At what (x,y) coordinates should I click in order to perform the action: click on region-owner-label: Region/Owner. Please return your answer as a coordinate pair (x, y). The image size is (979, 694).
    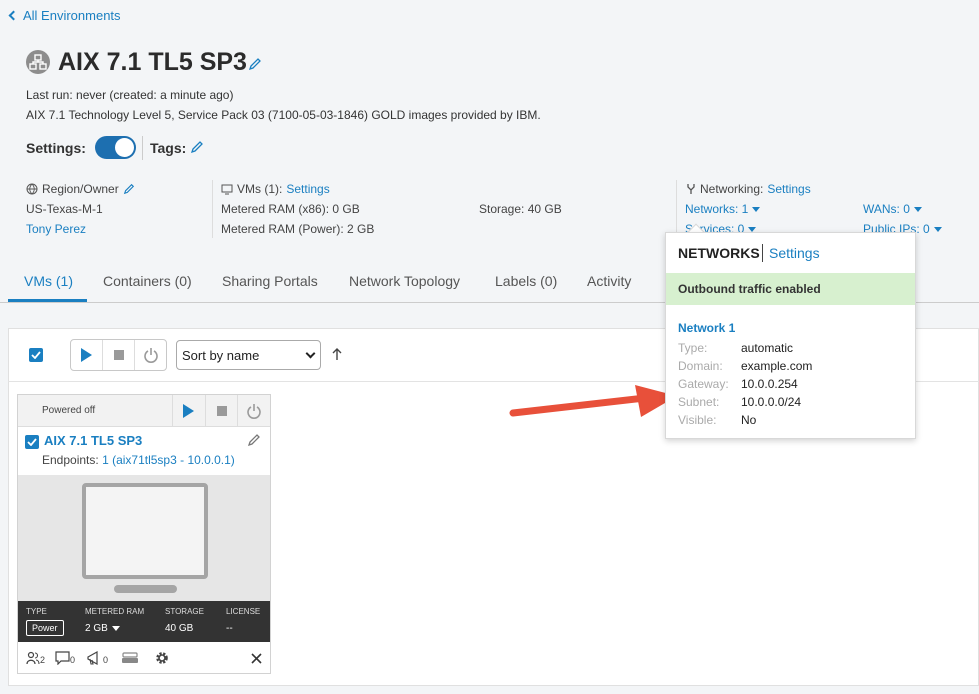
    Looking at the image, I should click on (80, 189).